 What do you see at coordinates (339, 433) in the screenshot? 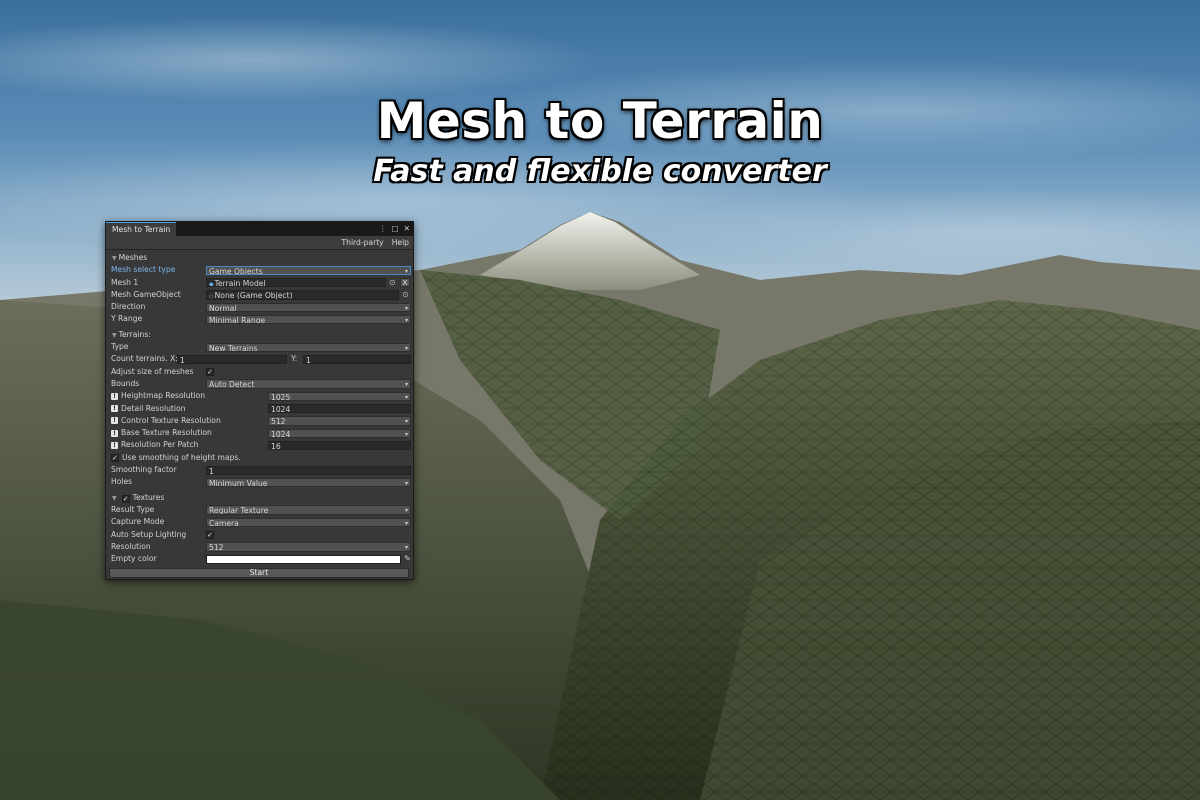
I see `base-tex-res-dropdown: 1024 ▾` at bounding box center [339, 433].